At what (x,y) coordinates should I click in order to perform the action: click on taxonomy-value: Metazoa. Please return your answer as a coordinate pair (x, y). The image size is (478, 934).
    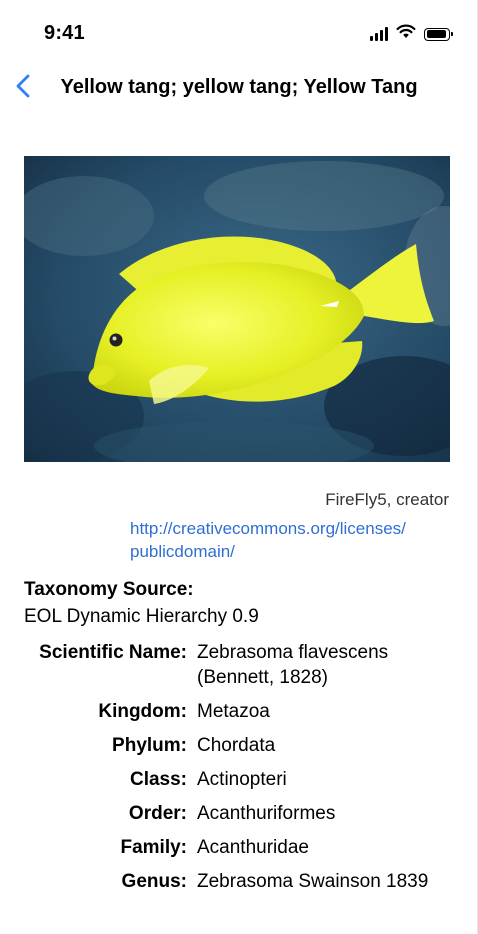
    Looking at the image, I should click on (233, 711).